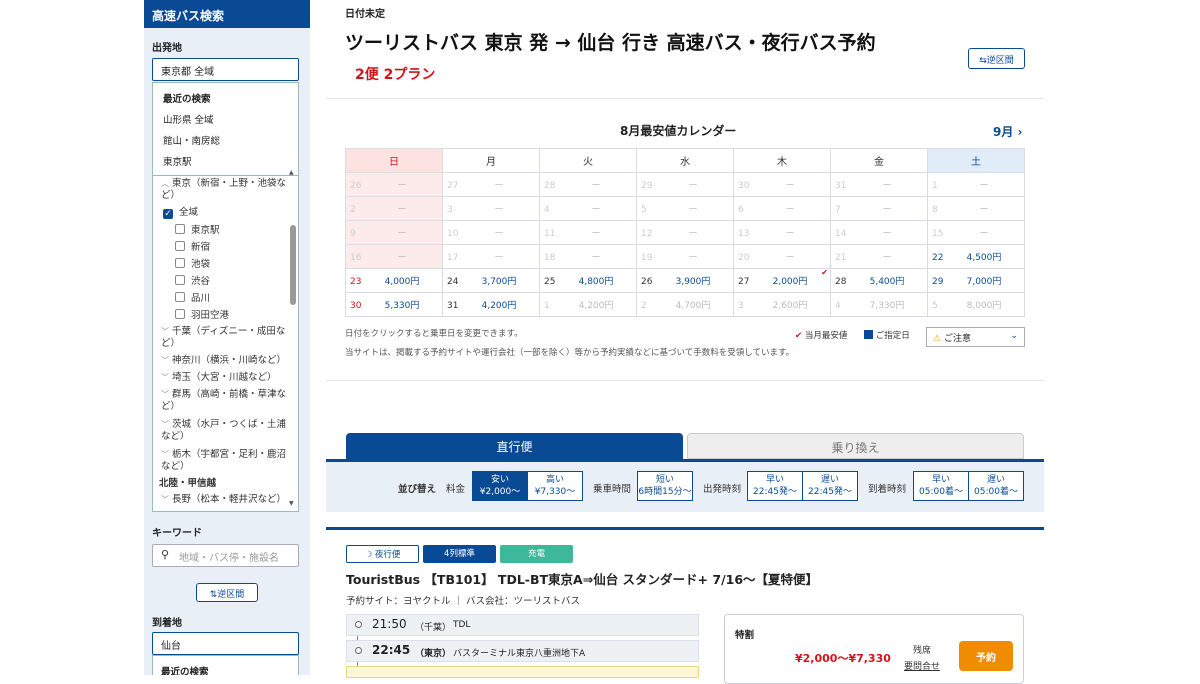 This screenshot has width=1200, height=684. Describe the element at coordinates (168, 214) in the screenshot. I see `checkbox-checked-icon: ✓` at that location.